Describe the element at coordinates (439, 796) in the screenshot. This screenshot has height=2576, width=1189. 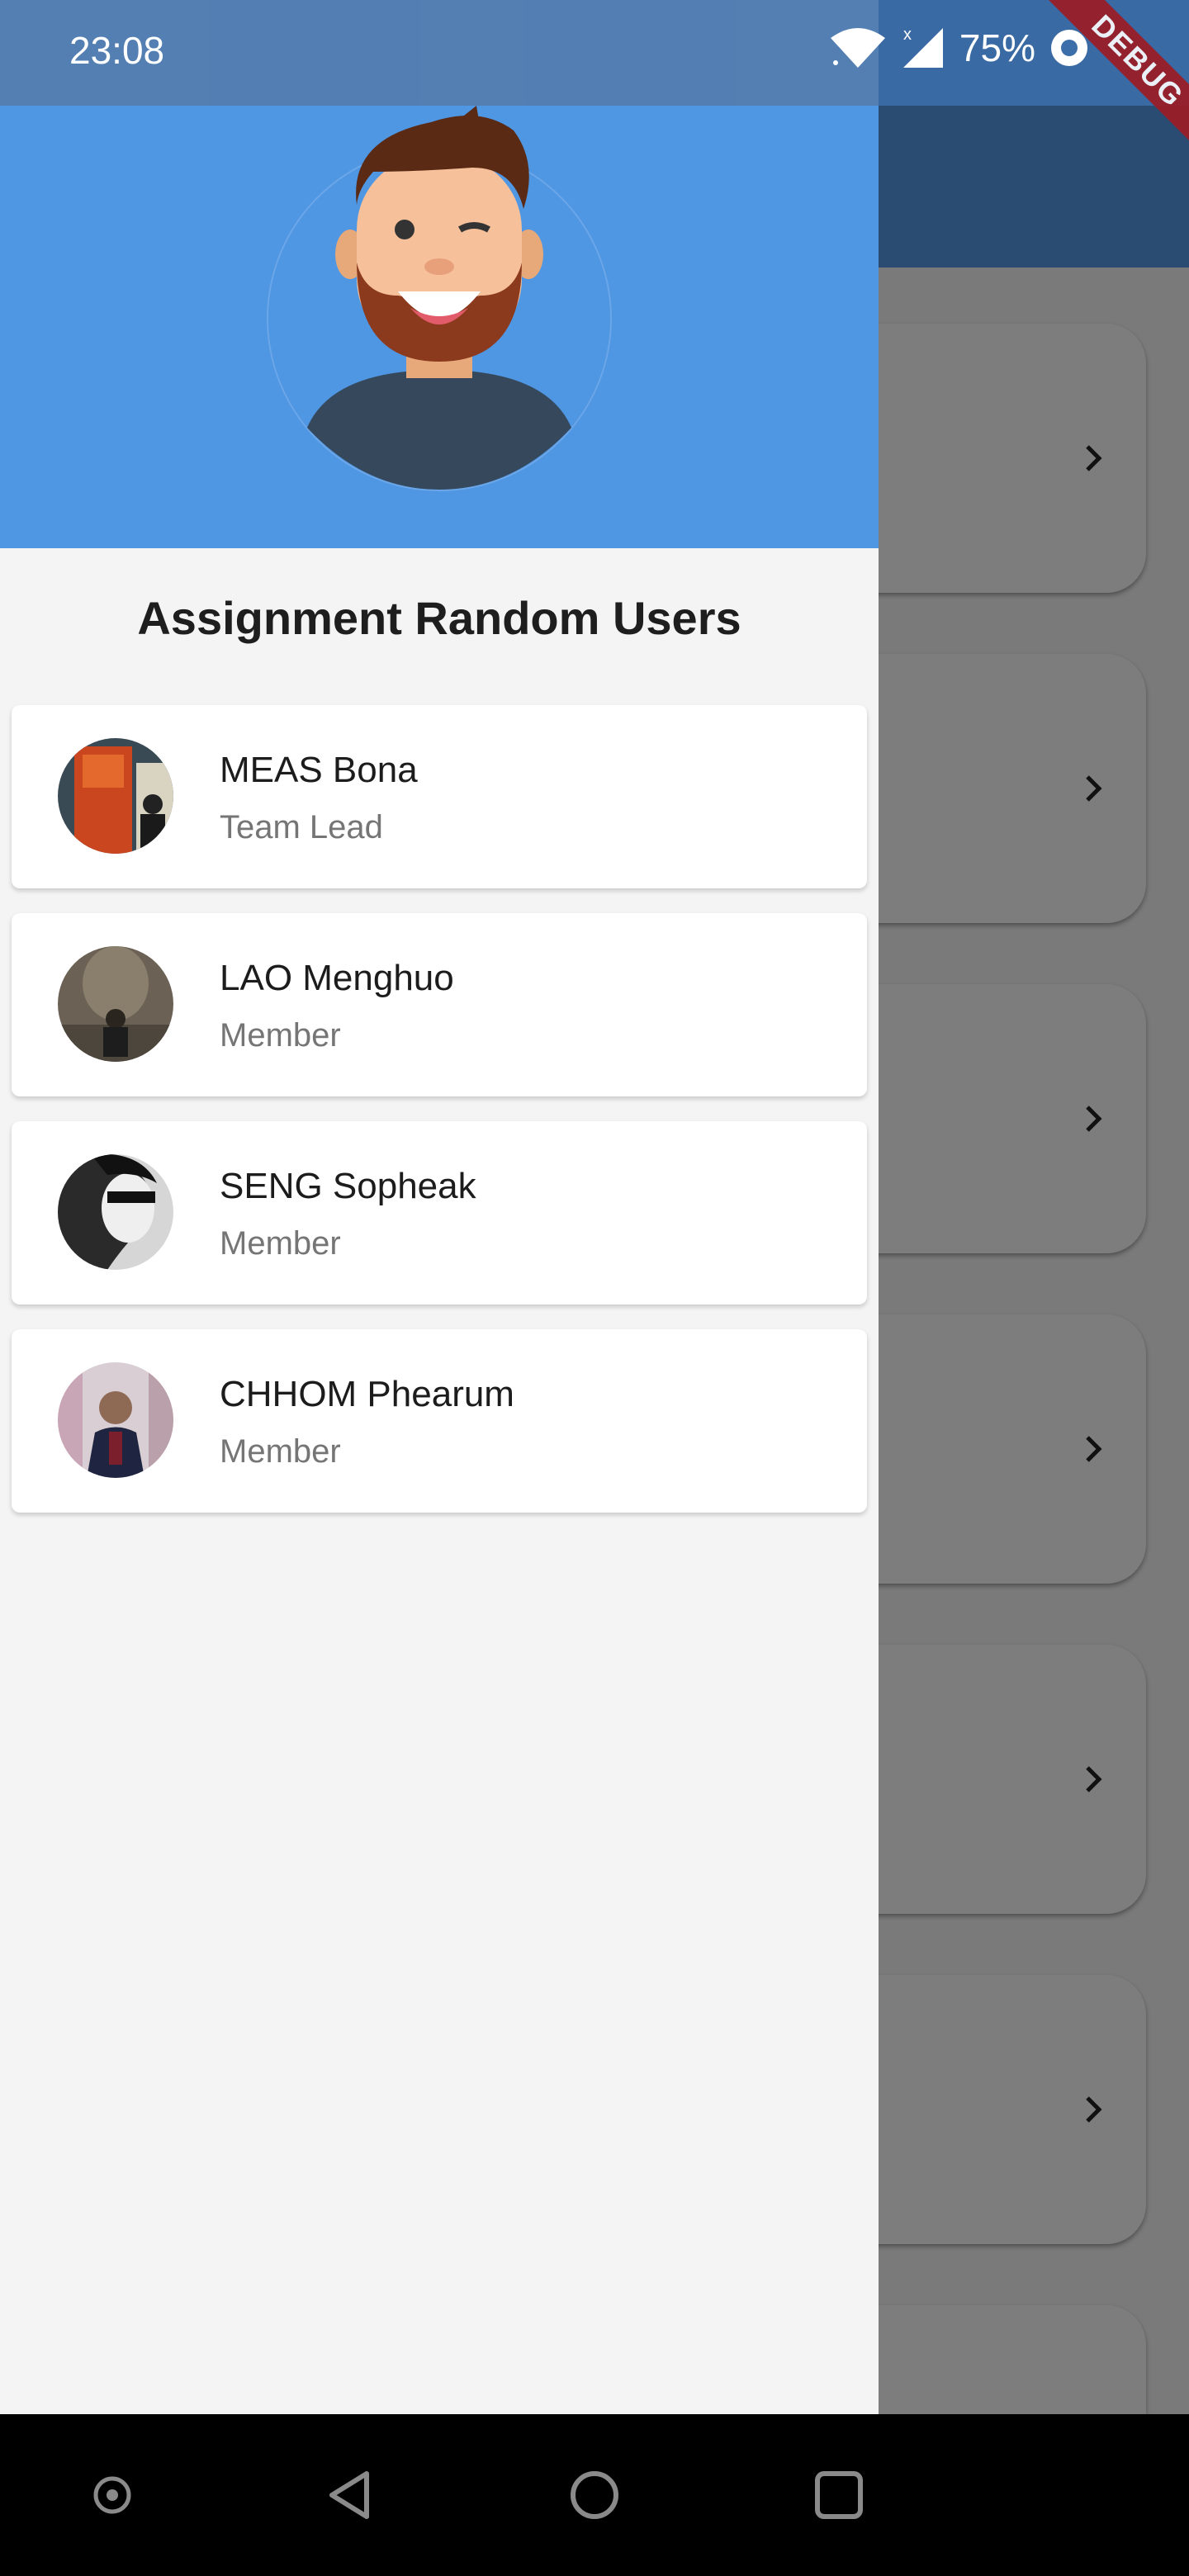
I see `member-card: MEAS Bona Team Lead` at that location.